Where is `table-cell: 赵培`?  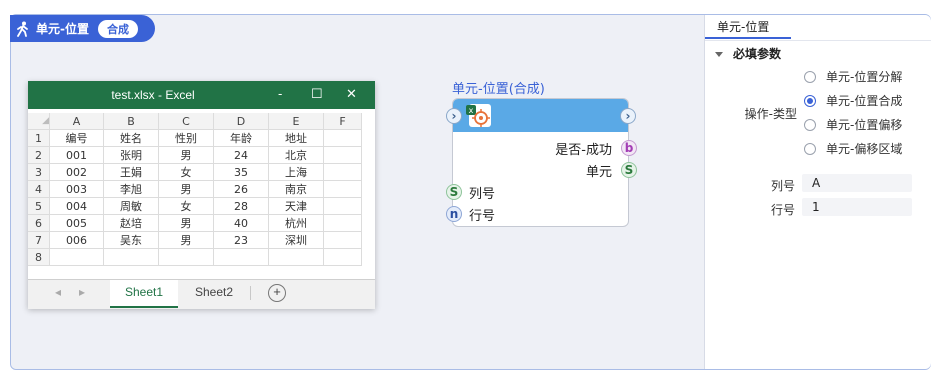 table-cell: 赵培 is located at coordinates (131, 223).